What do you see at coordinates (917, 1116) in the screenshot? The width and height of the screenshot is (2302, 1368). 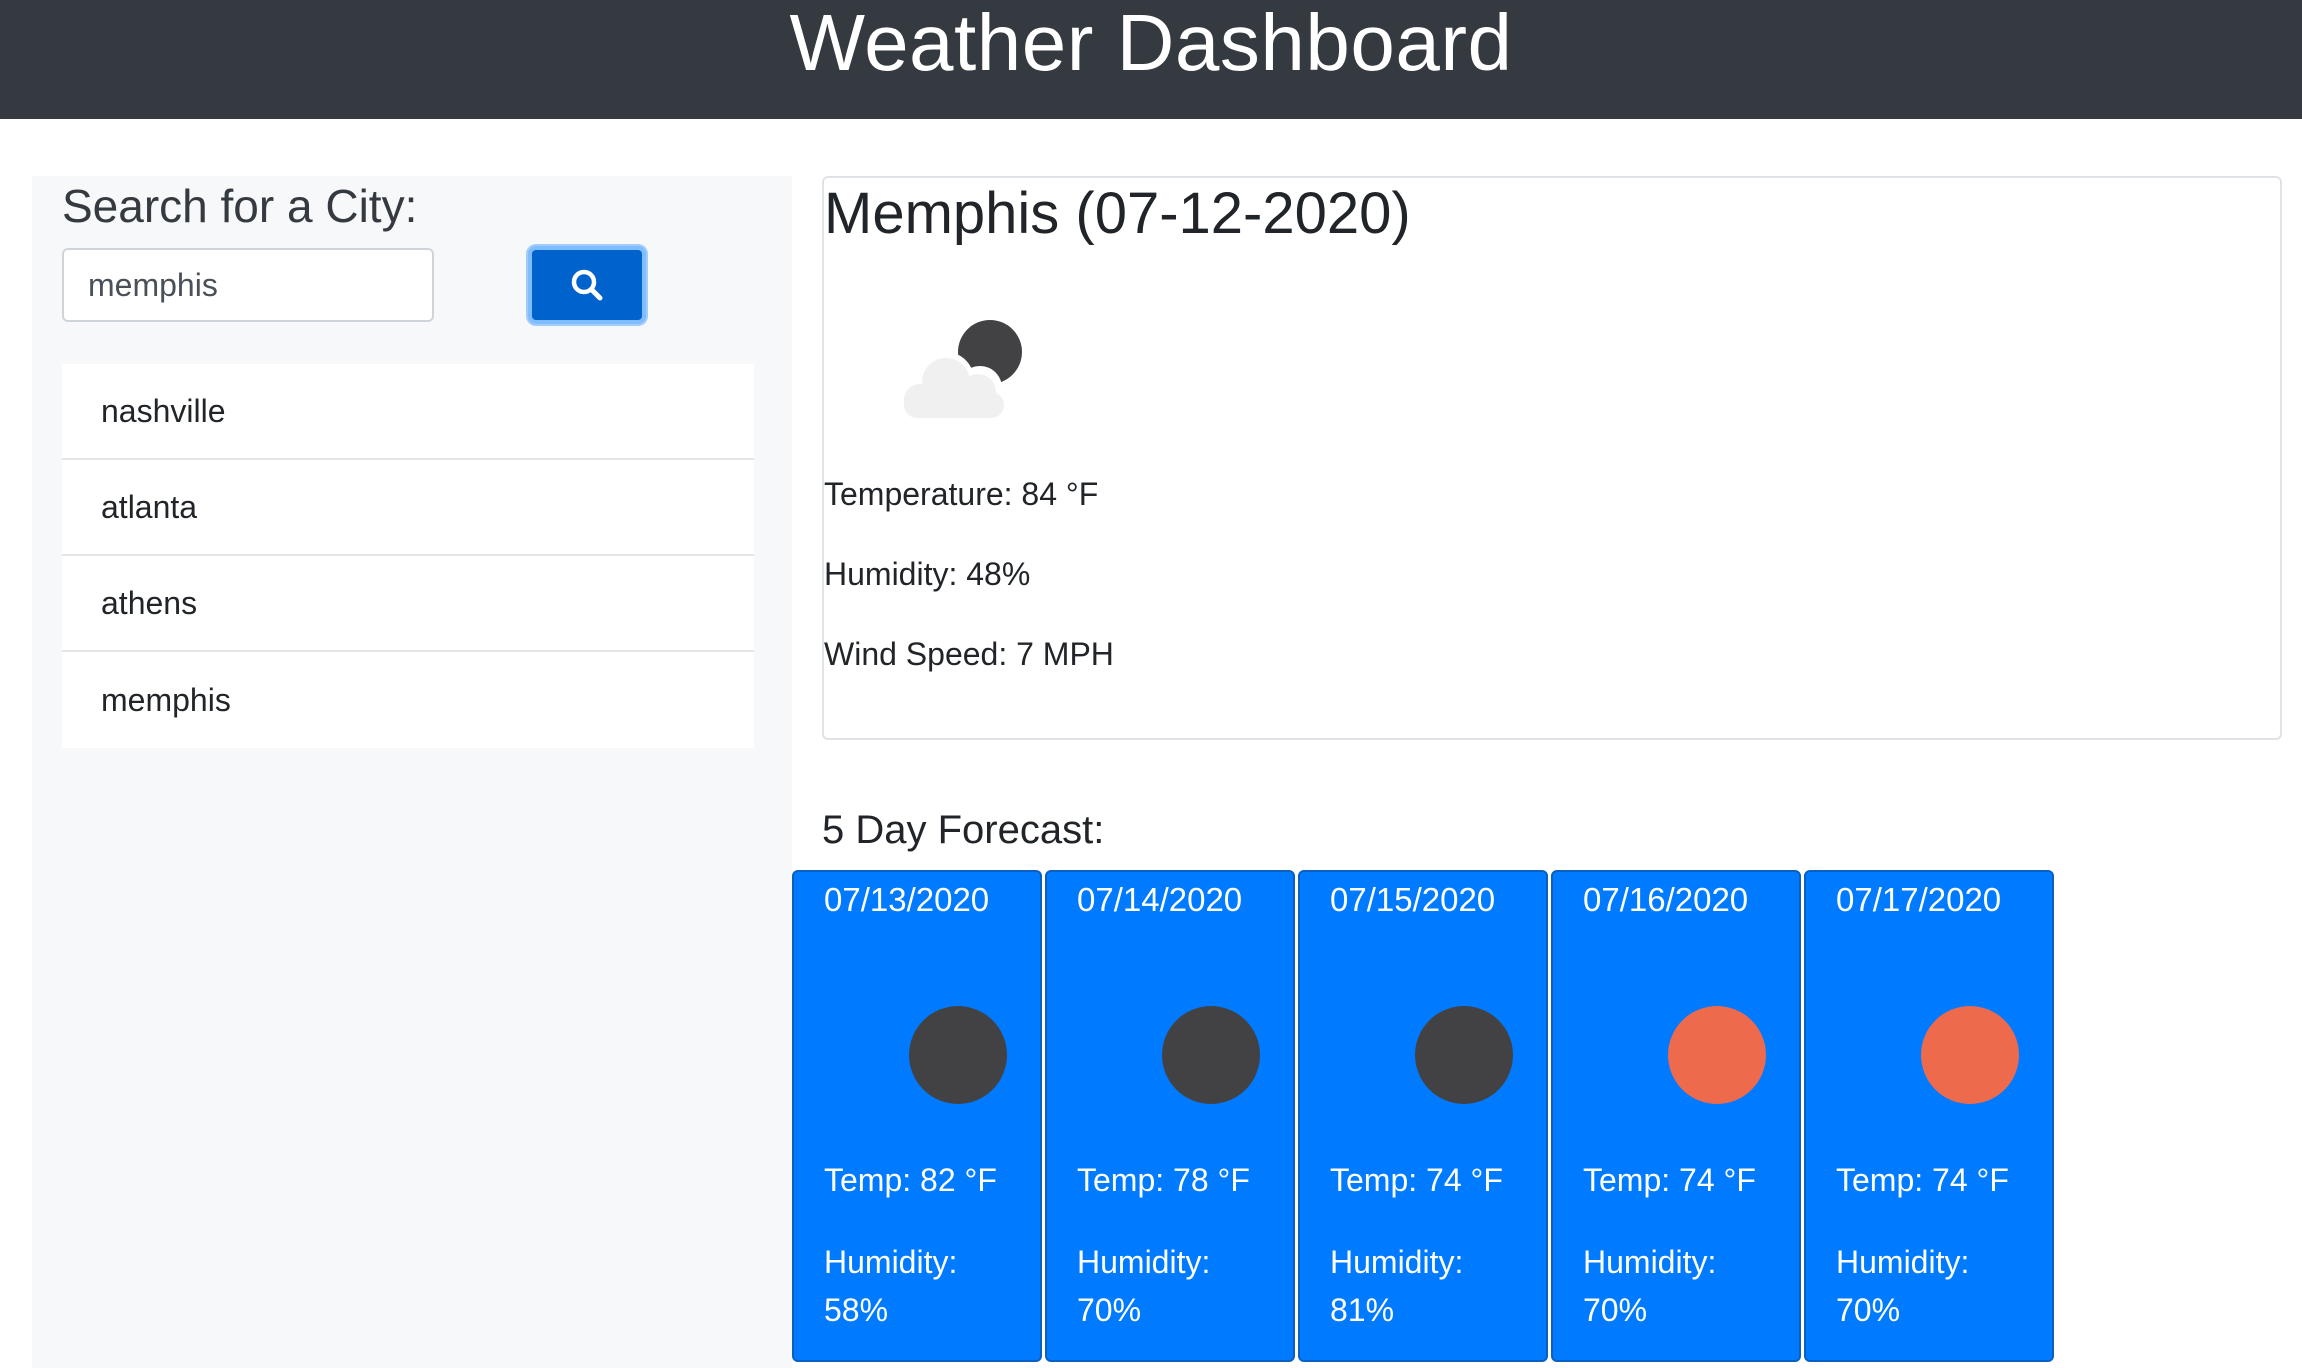 I see `forecast-card-day-1: 07/13/2020 Temp: 82 °F Humidity: 58%` at bounding box center [917, 1116].